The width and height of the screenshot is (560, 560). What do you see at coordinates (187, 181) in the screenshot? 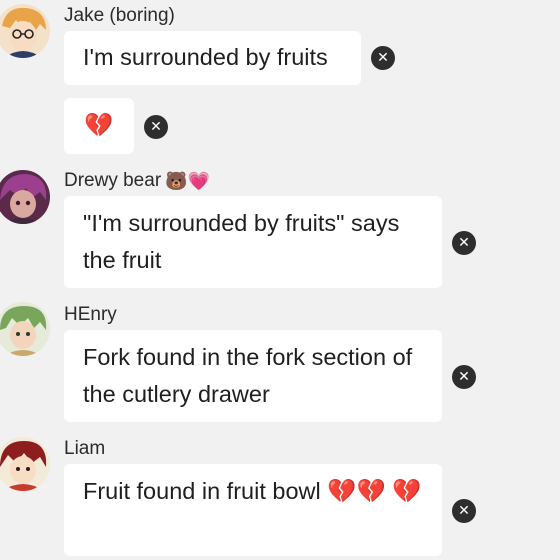
I see `author-emojis: 🐻💗` at bounding box center [187, 181].